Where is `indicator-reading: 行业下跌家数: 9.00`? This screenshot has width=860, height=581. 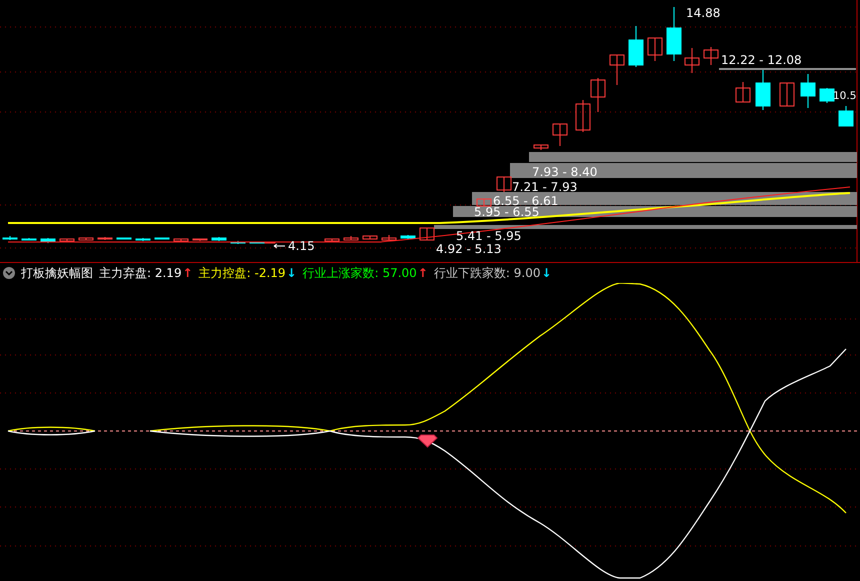
indicator-reading: 行业下跌家数: 9.00 is located at coordinates (487, 273).